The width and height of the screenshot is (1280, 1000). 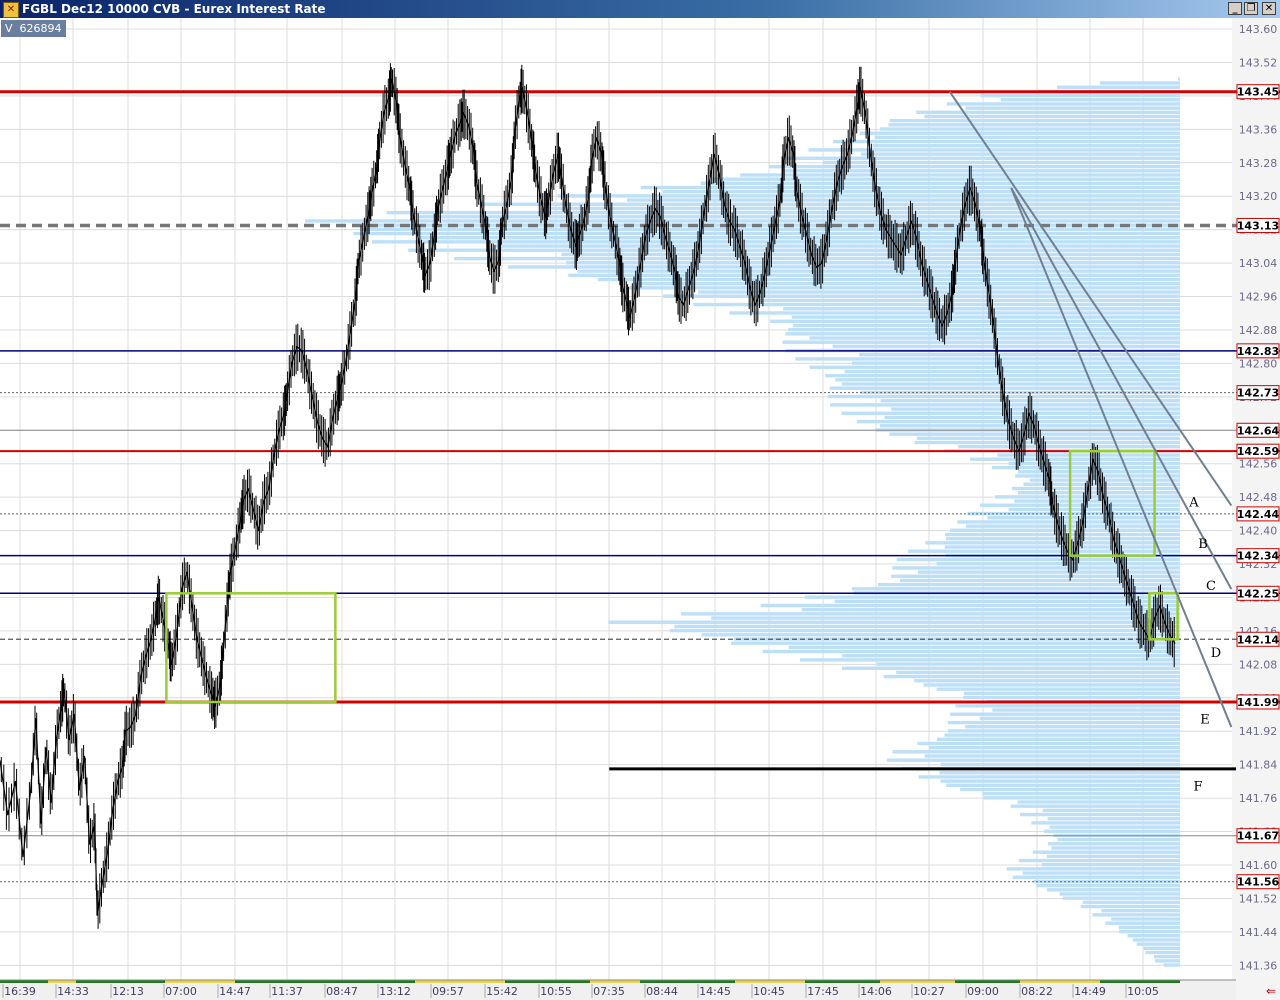 I want to click on y-tick-label: 141.36, so click(x=1258, y=965).